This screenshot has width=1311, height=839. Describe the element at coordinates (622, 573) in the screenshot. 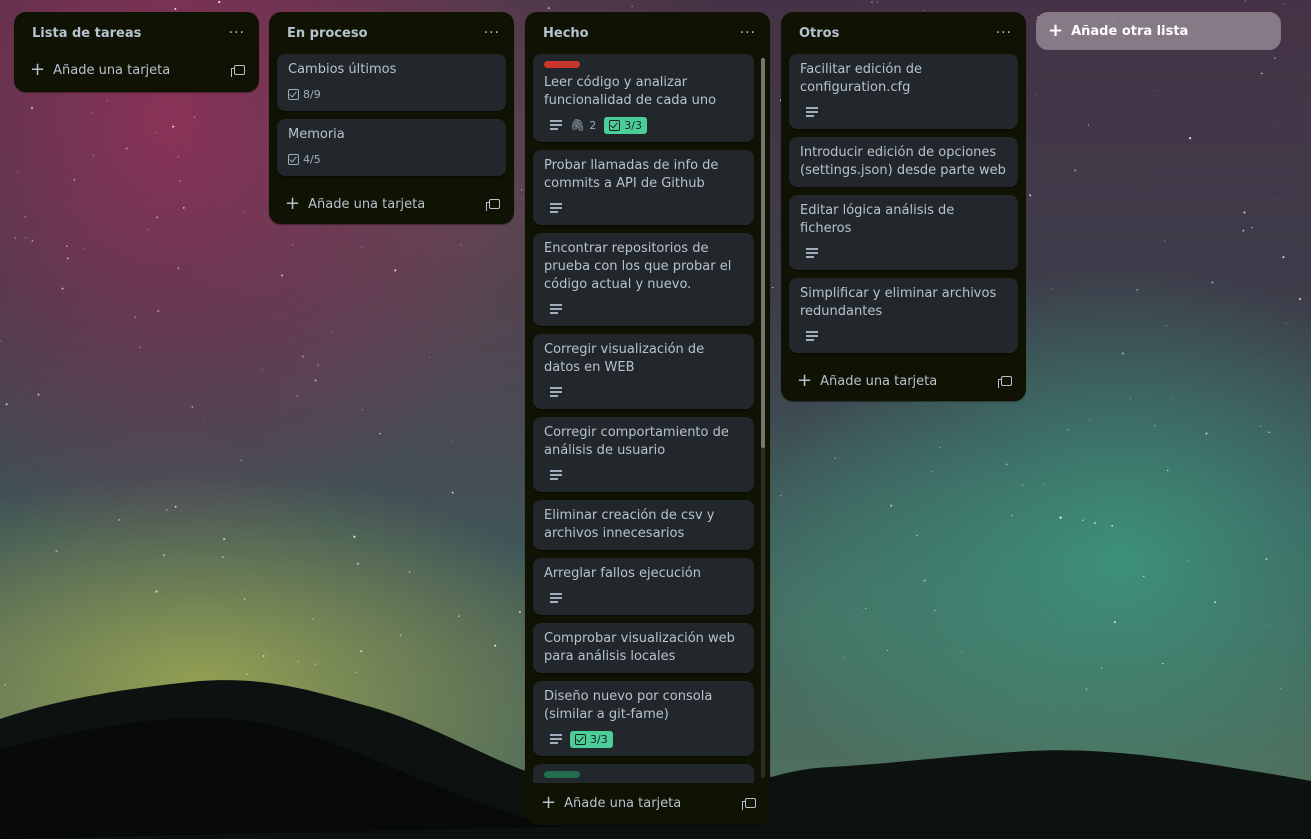

I see `card-title: Arreglar fallos ejecución` at that location.